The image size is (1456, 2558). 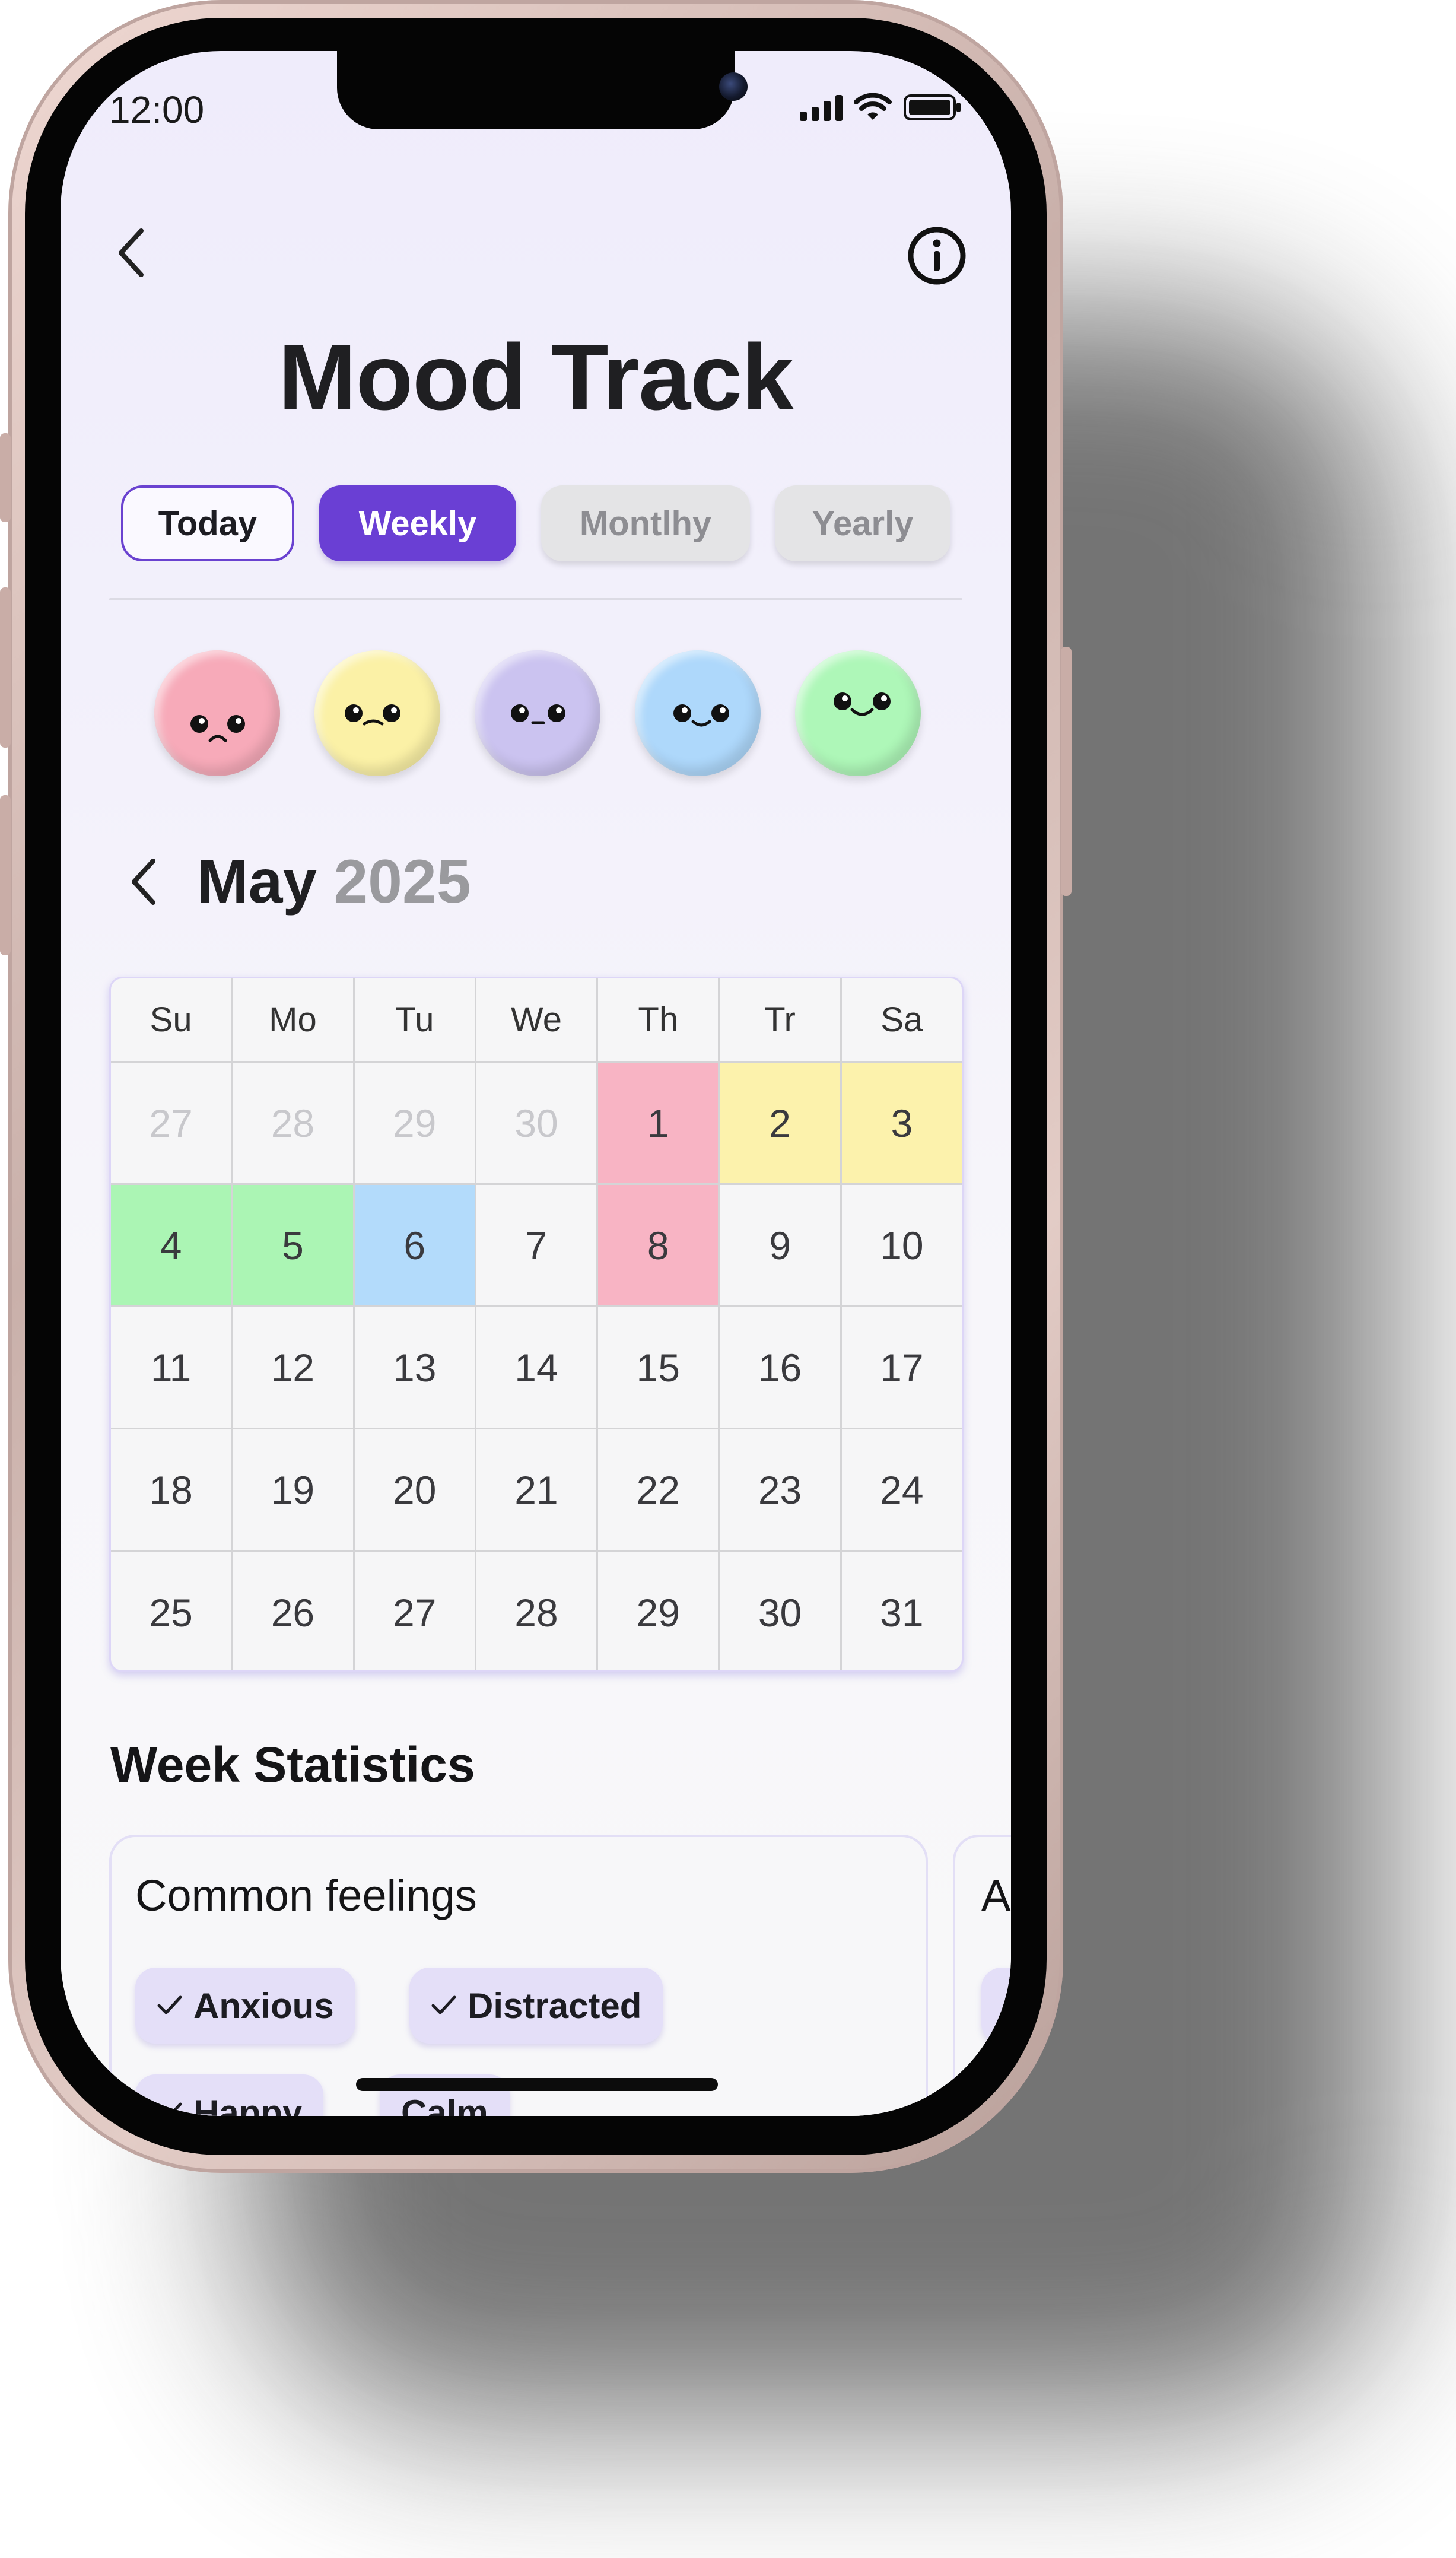 I want to click on side-button-volume-down, so click(x=5, y=875).